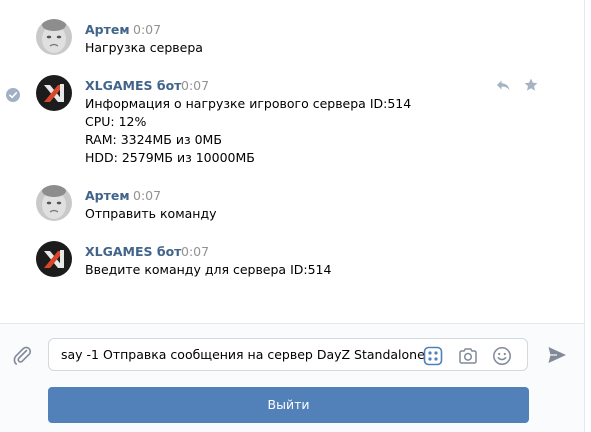 This screenshot has width=591, height=432. What do you see at coordinates (288, 405) in the screenshot?
I see `exit-button: Выйти` at bounding box center [288, 405].